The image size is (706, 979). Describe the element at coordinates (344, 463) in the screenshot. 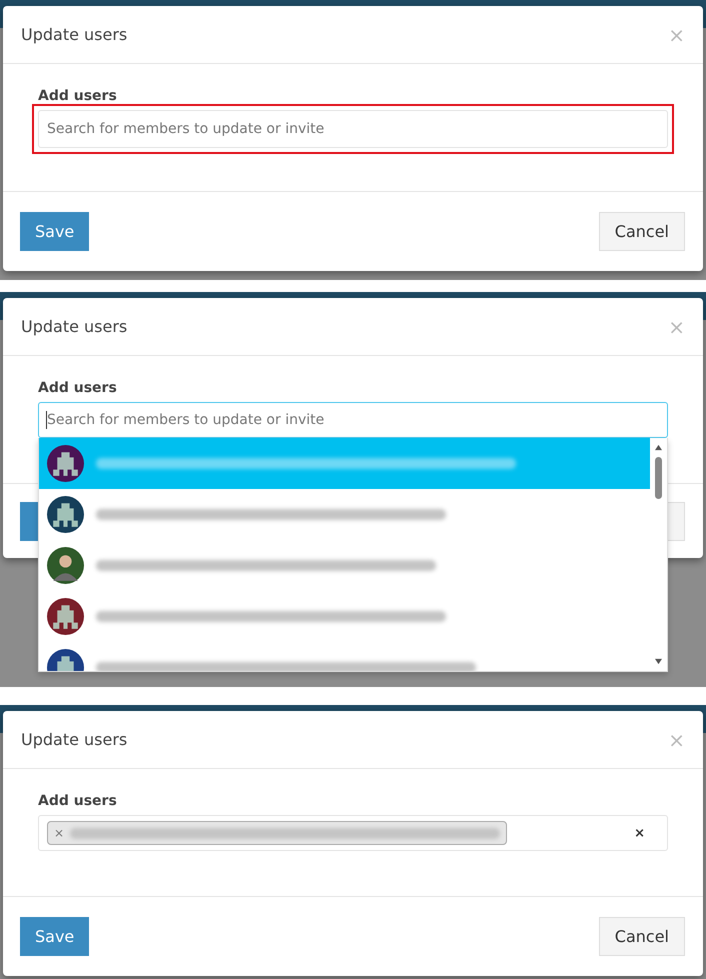

I see `user-option` at that location.